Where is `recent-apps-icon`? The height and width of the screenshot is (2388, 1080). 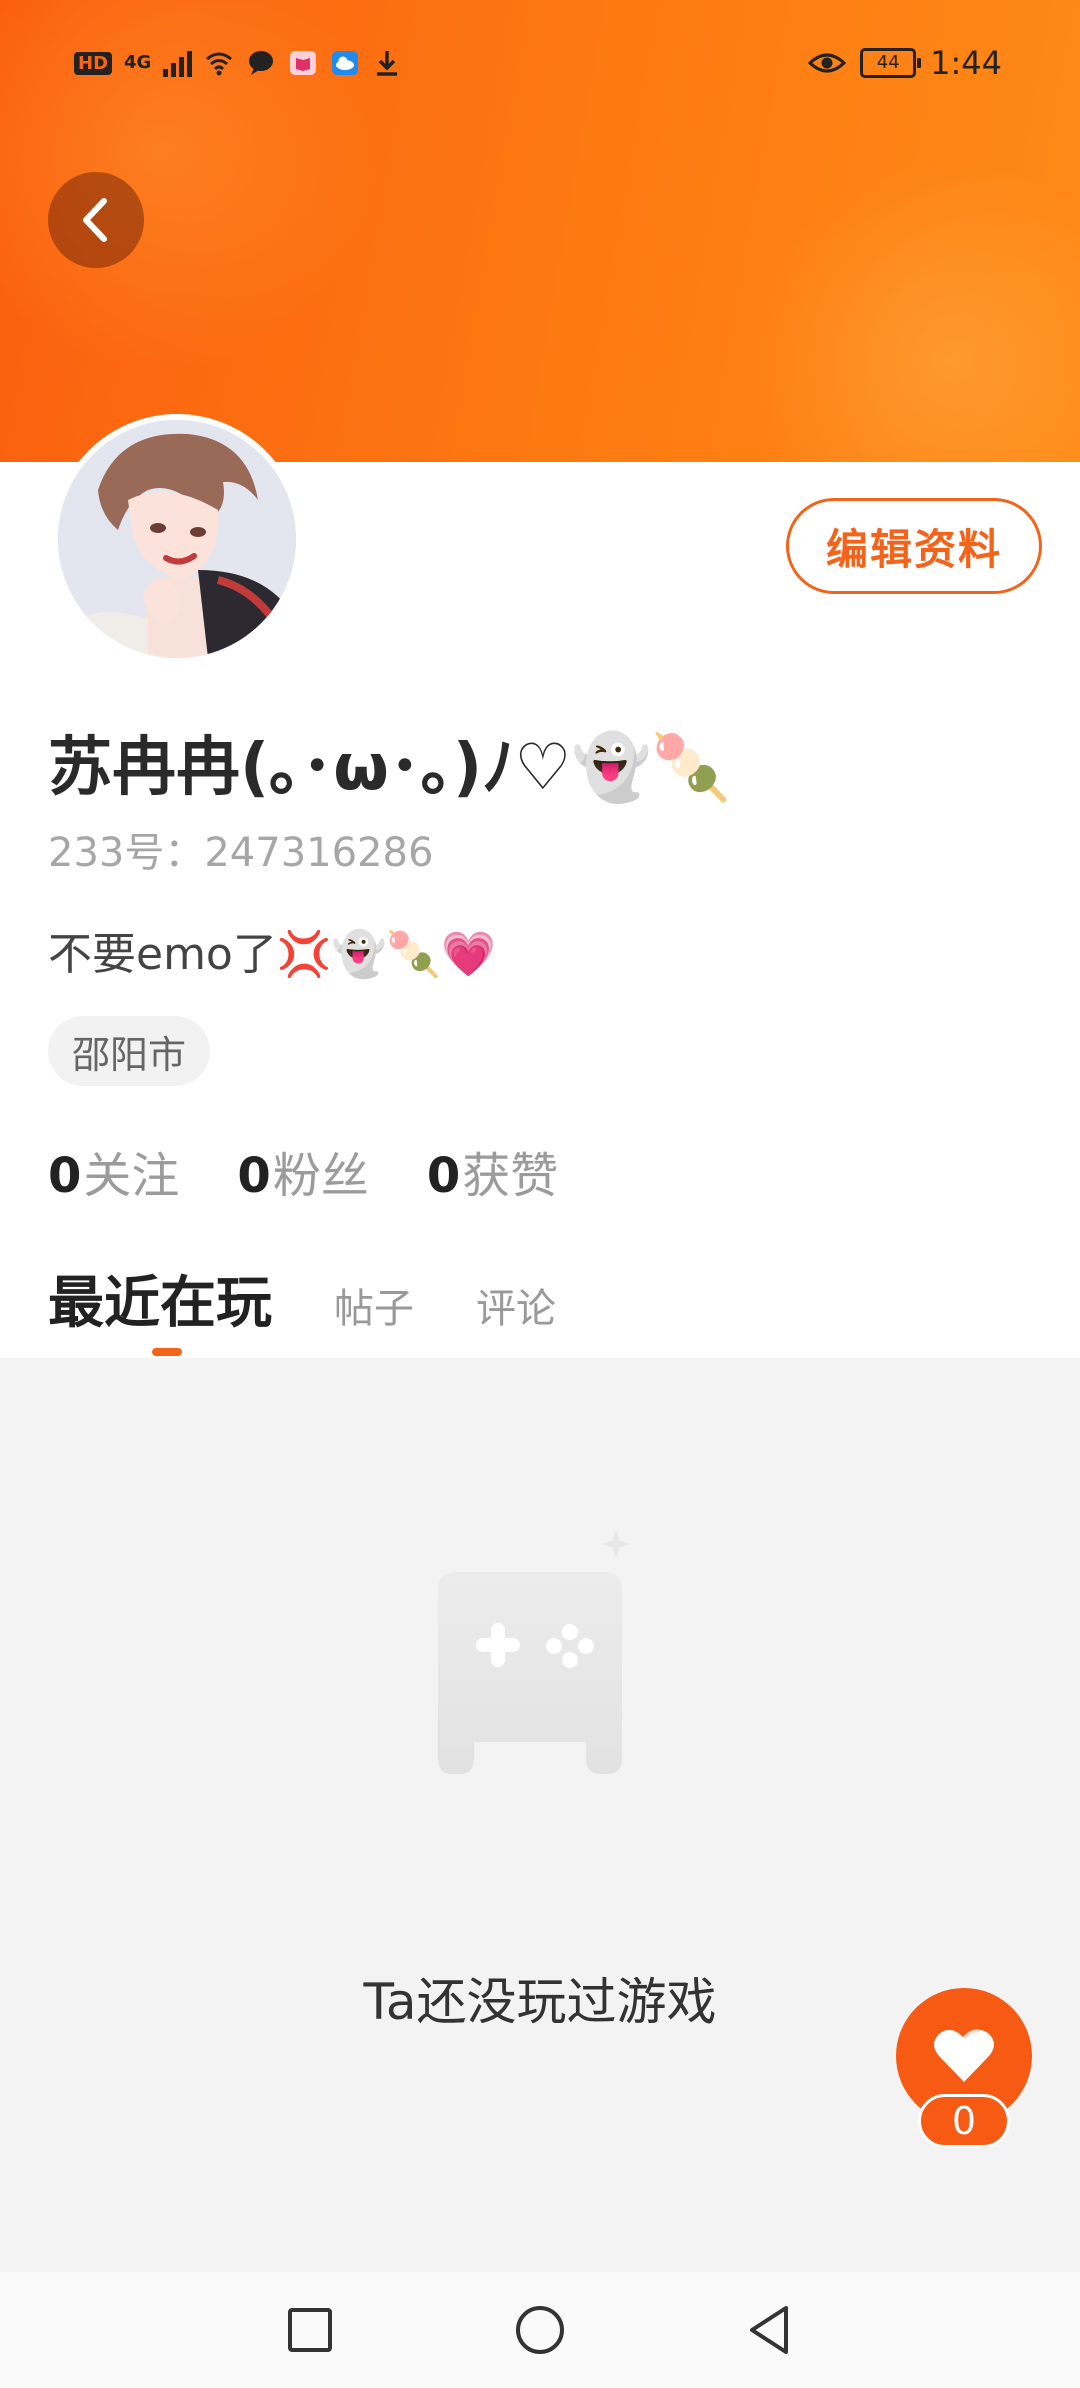 recent-apps-icon is located at coordinates (310, 2330).